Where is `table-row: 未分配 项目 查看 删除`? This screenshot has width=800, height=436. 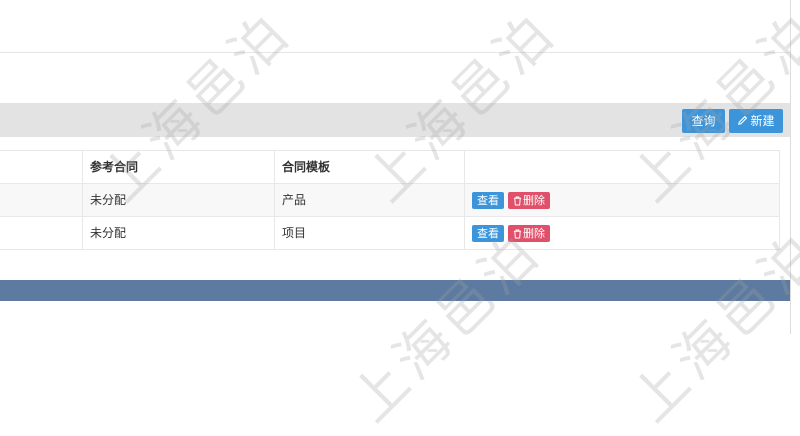
table-row: 未分配 项目 查看 删除 is located at coordinates (389, 233).